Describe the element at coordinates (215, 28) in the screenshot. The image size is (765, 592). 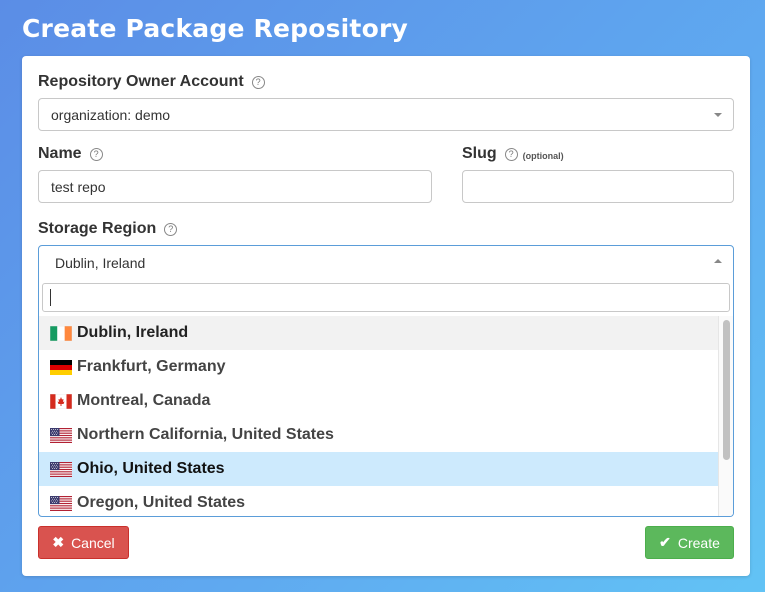
I see `page-title: Create Package Repository` at that location.